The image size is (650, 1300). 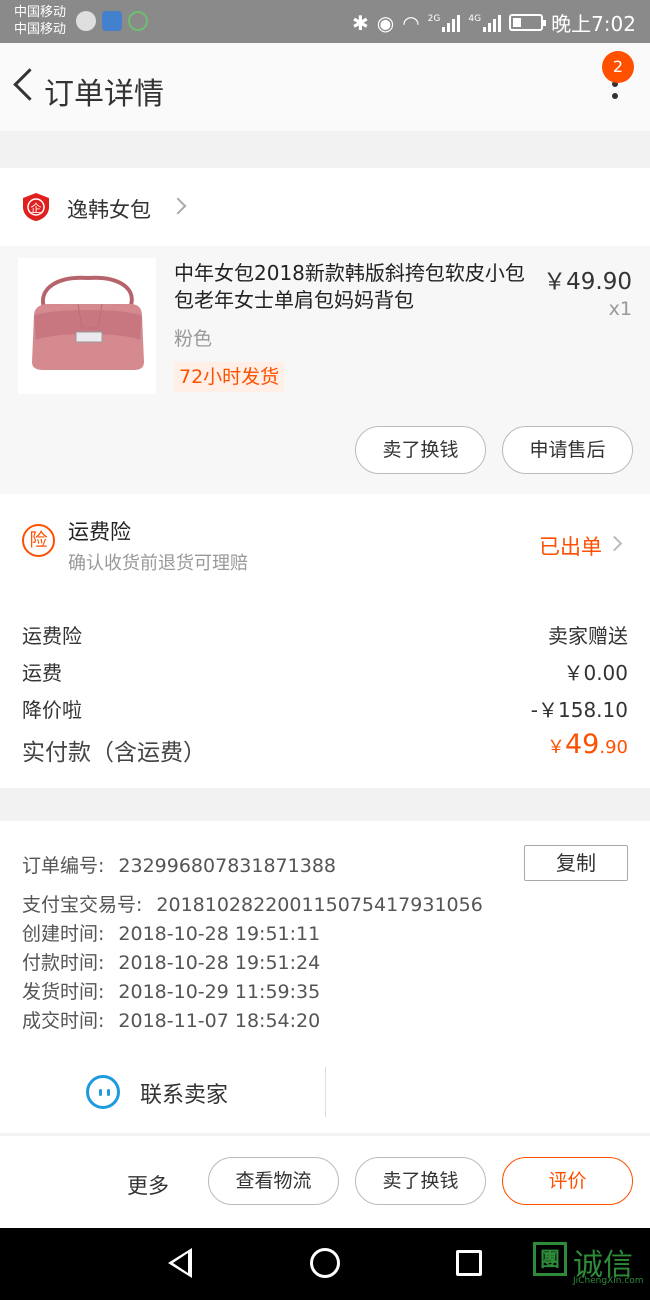 What do you see at coordinates (325, 540) in the screenshot?
I see `shipping-insurance-row: 险 运费险 确认收货前退货可理赔 已出单` at bounding box center [325, 540].